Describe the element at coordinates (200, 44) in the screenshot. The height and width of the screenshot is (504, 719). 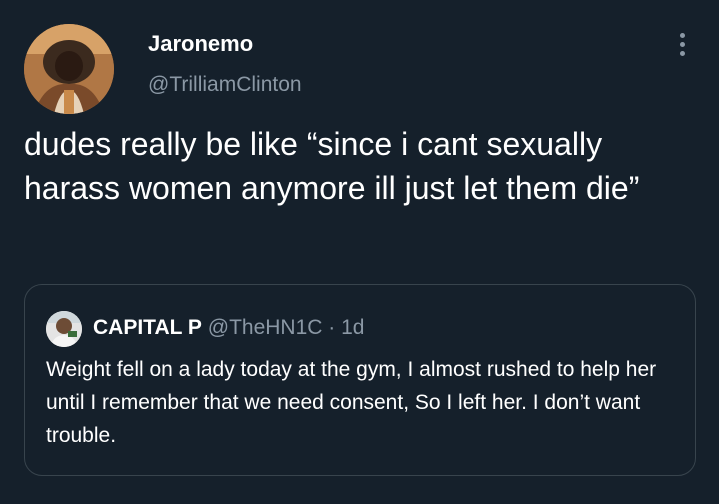
I see `author-display-name: Jaronemo` at that location.